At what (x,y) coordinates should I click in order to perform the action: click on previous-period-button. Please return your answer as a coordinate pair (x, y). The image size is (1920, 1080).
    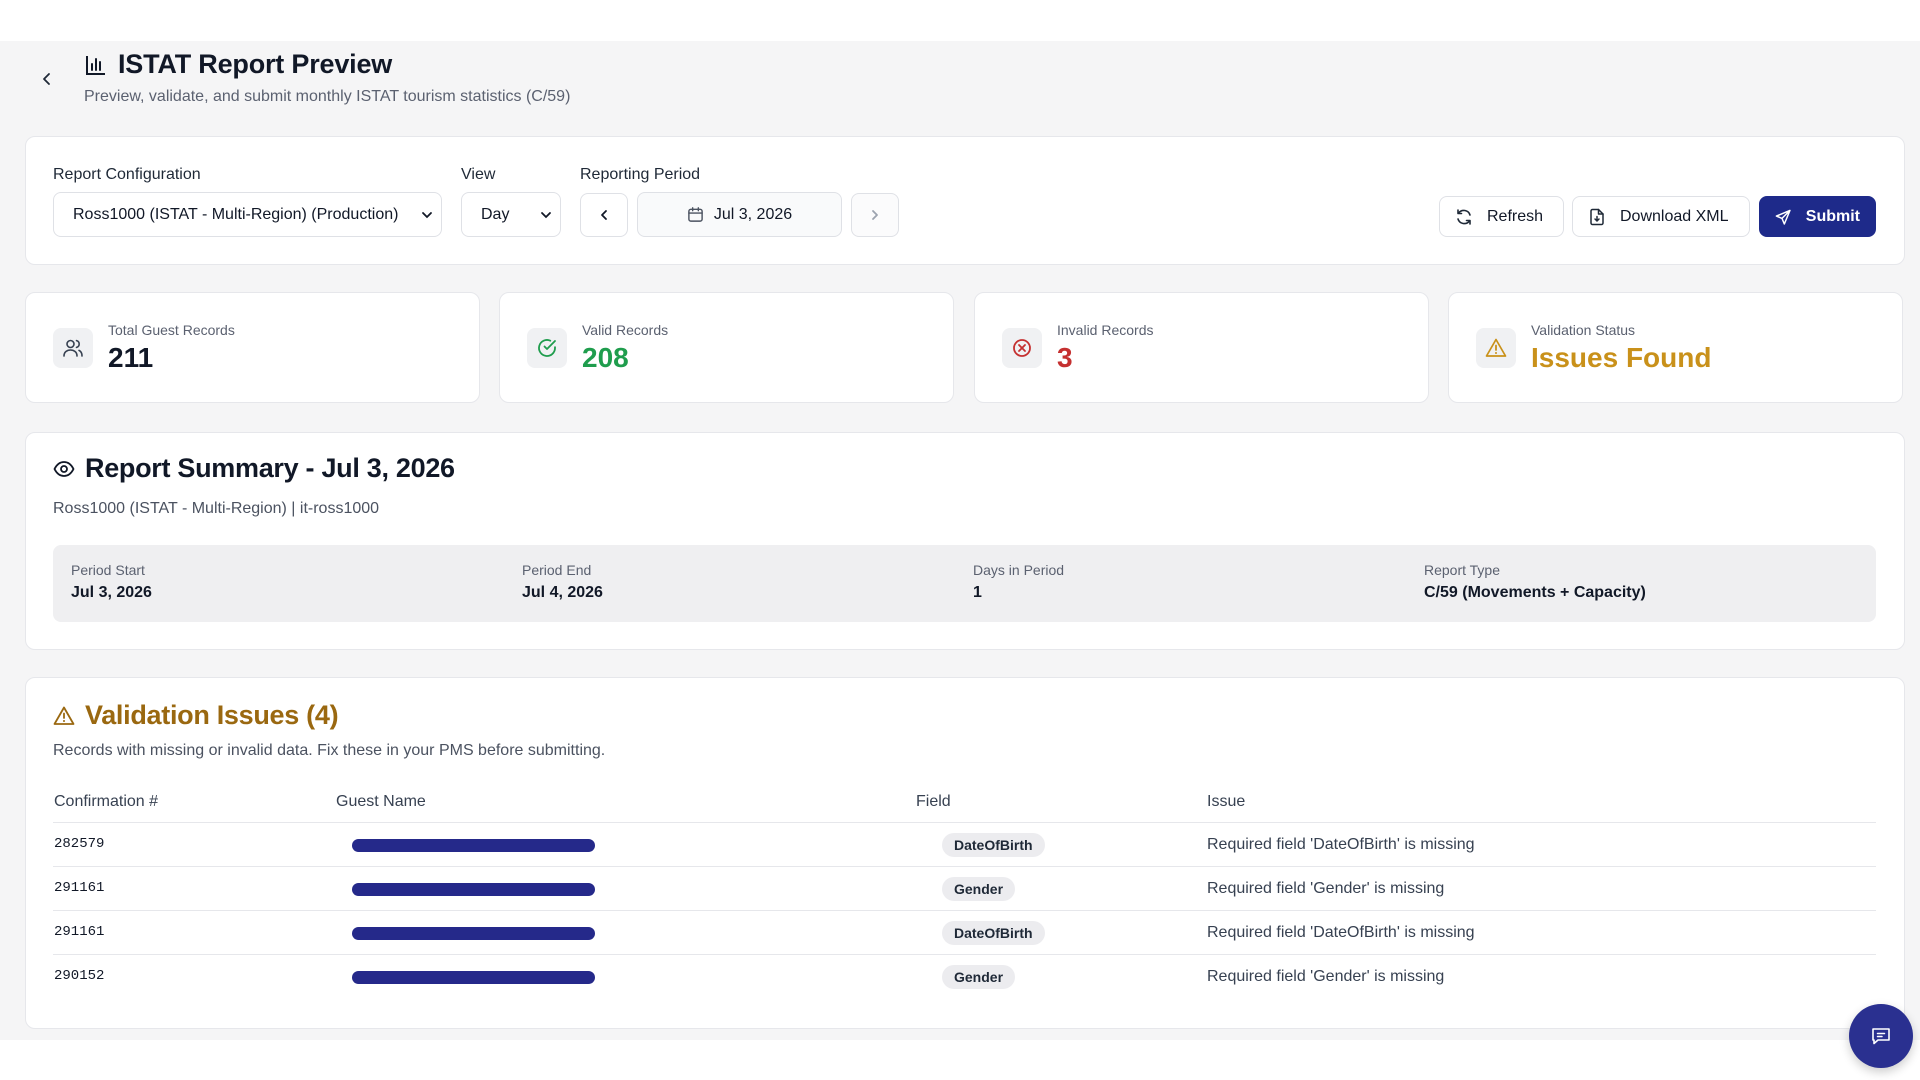
    Looking at the image, I should click on (604, 215).